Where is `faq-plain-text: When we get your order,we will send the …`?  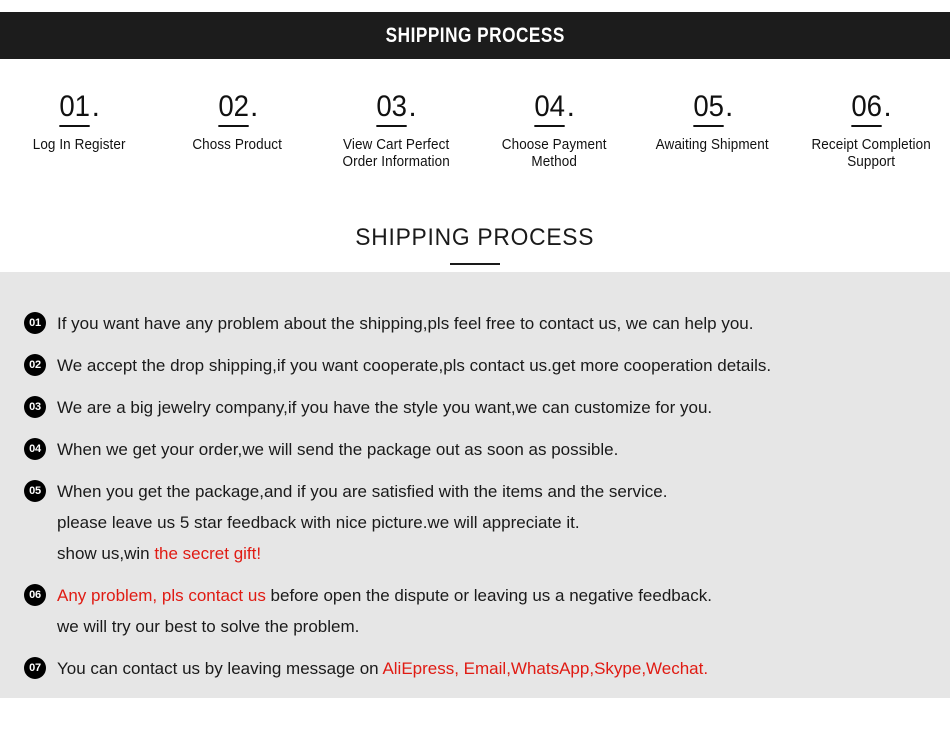
faq-plain-text: When we get your order,we will send the … is located at coordinates (338, 449).